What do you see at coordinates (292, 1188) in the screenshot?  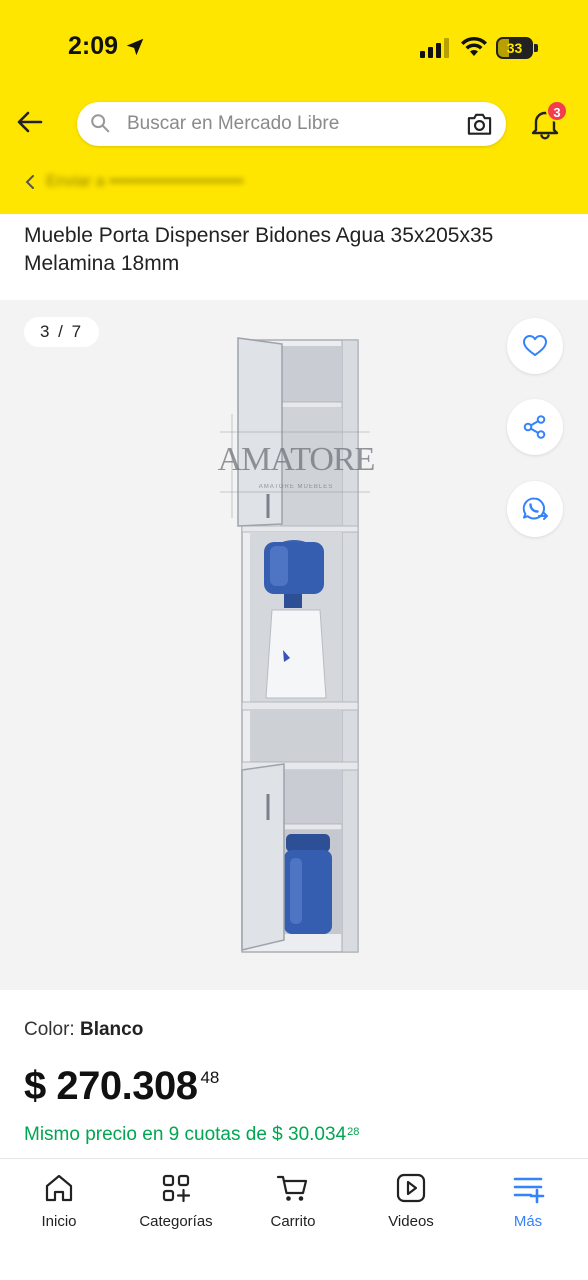 I see `cart-icon` at bounding box center [292, 1188].